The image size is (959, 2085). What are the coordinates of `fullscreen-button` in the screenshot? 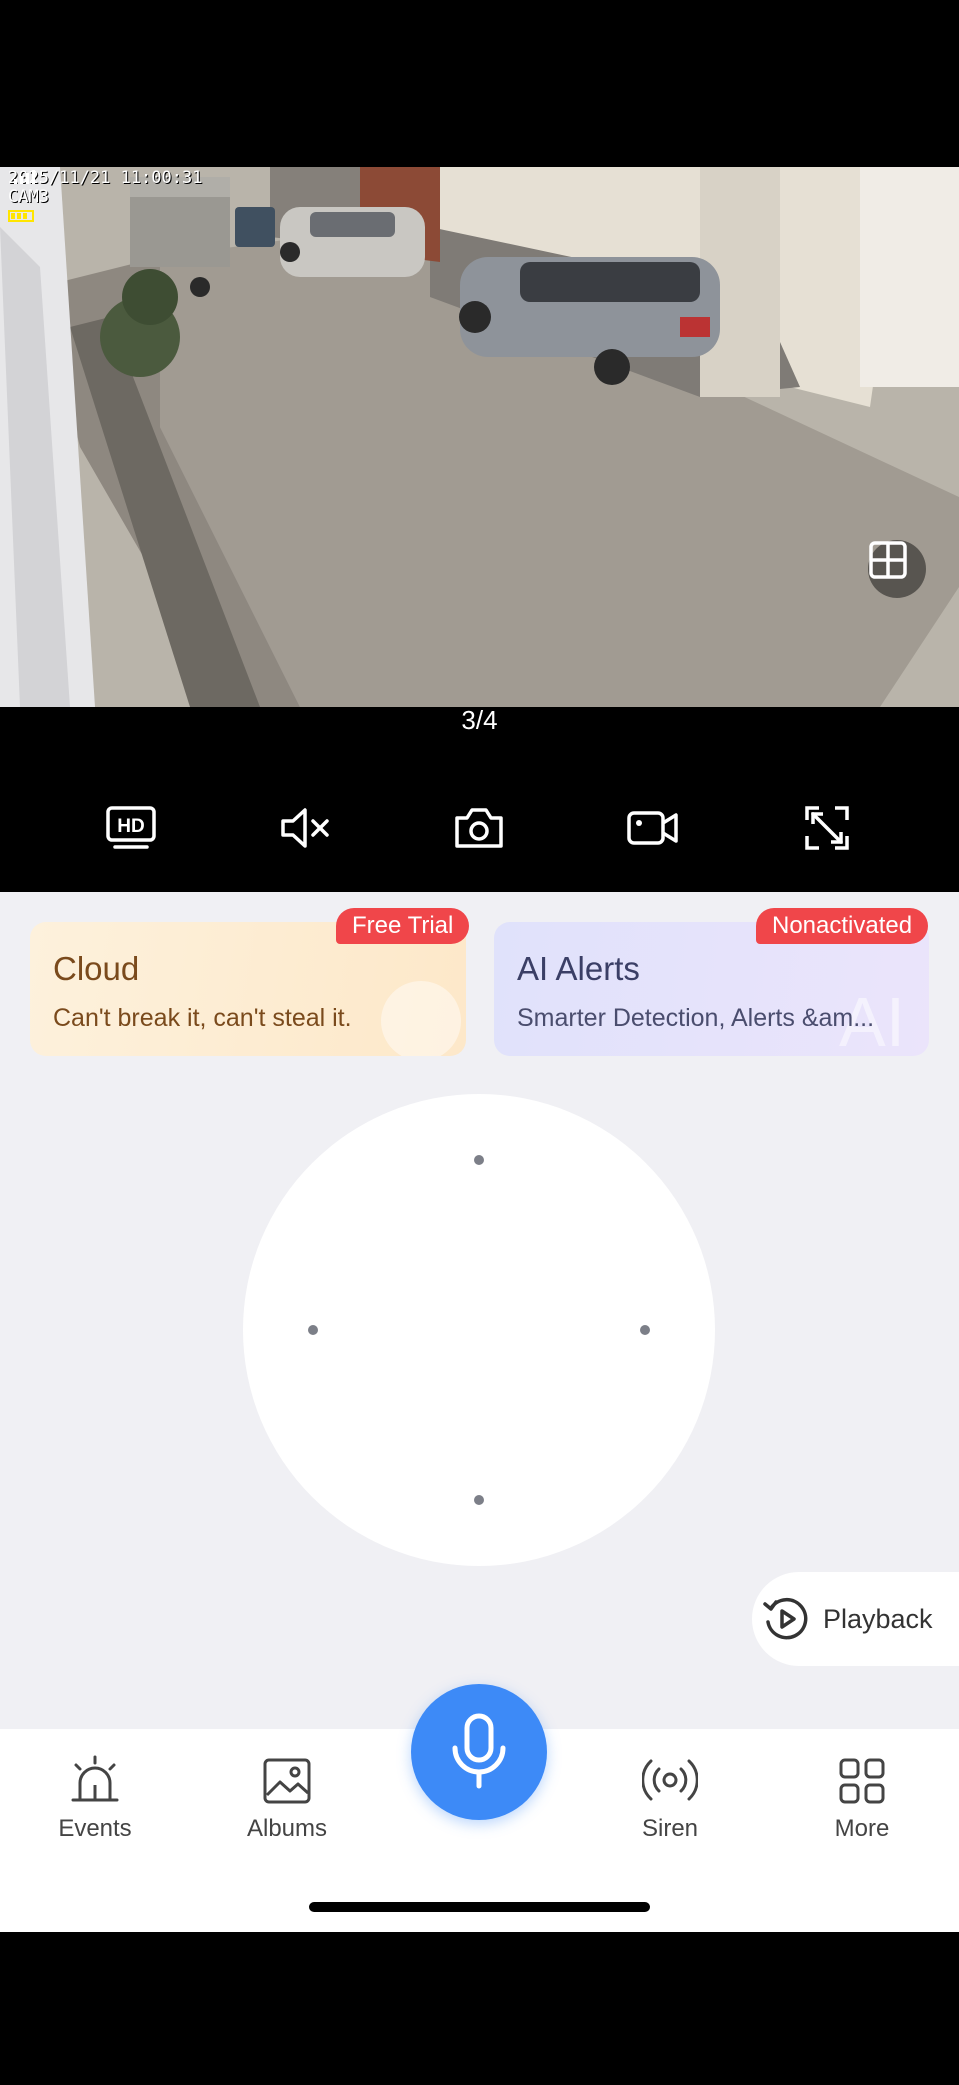 It's located at (827, 828).